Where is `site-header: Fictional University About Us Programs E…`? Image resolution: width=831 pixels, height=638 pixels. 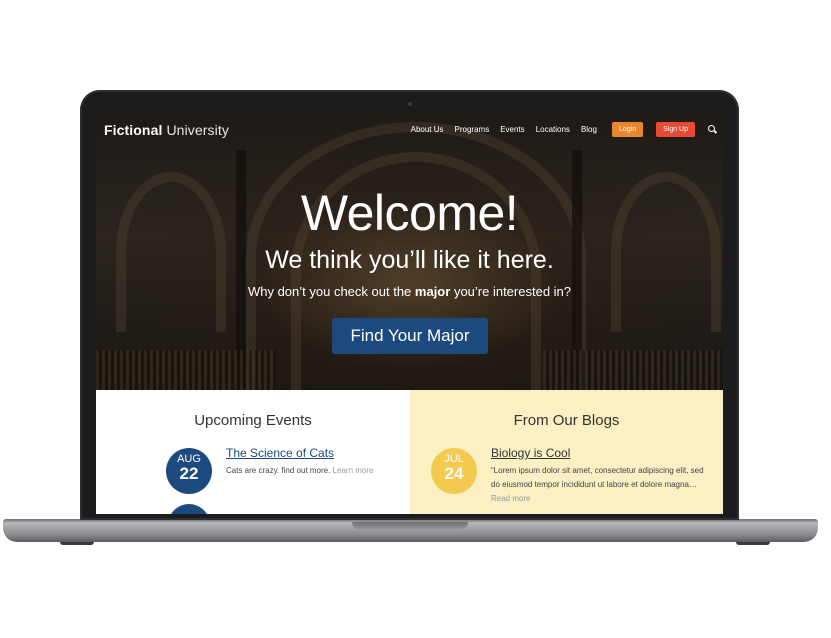 site-header: Fictional University About Us Programs E… is located at coordinates (409, 130).